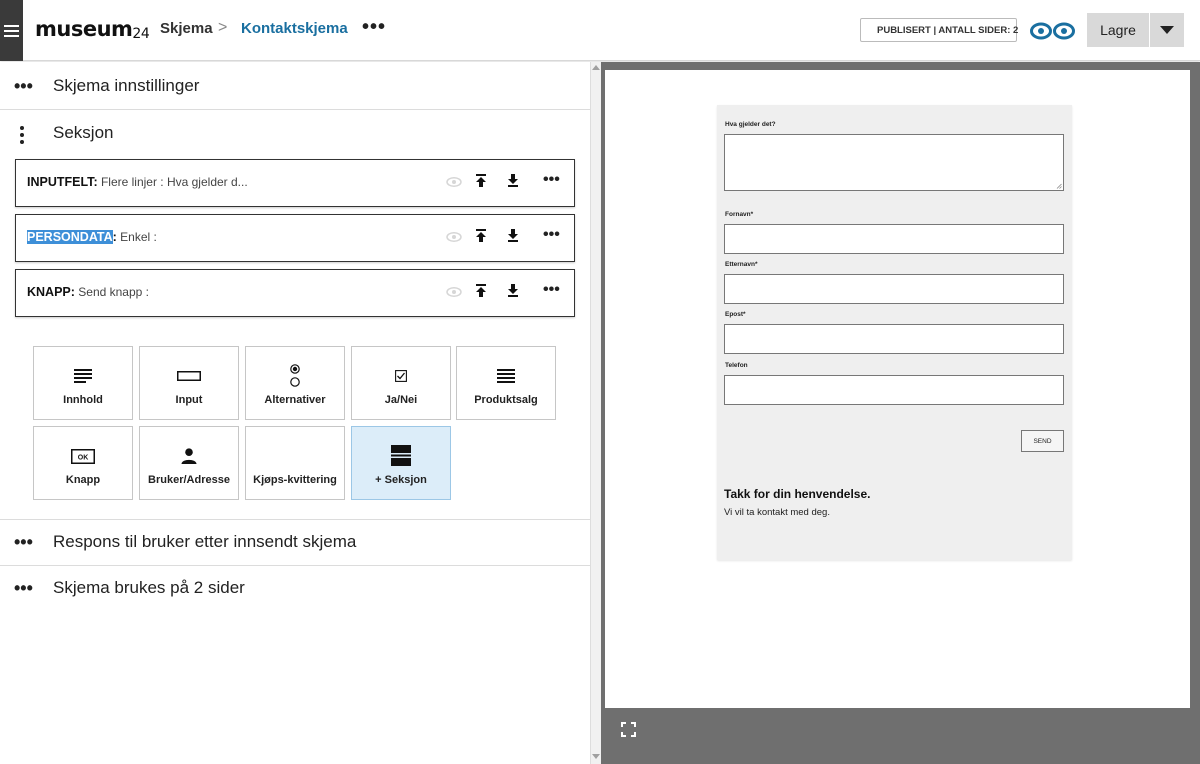  I want to click on scroll-down-arrow-icon, so click(596, 756).